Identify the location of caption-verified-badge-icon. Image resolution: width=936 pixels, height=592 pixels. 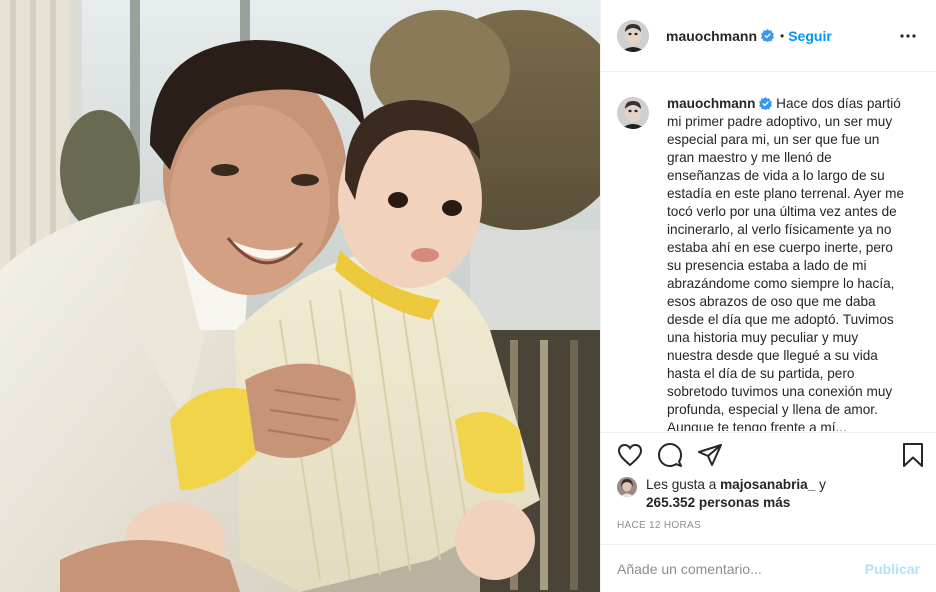
(766, 103).